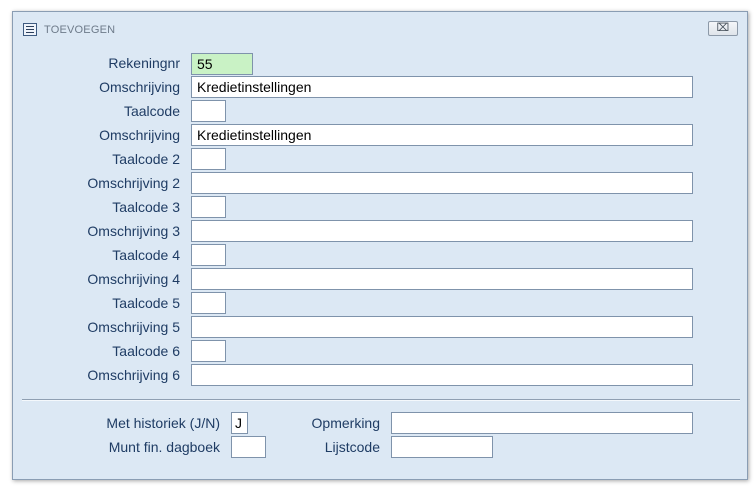 This screenshot has height=489, width=754. I want to click on section-divider, so click(381, 400).